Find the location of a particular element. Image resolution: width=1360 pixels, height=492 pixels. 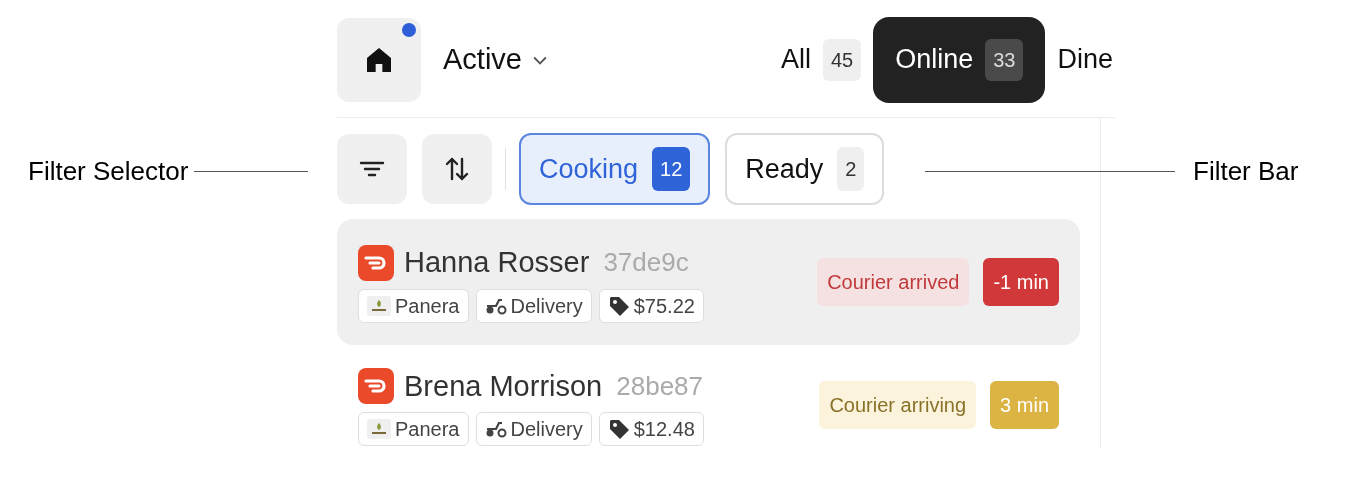

order-total-tag: $75.22 is located at coordinates (651, 305).